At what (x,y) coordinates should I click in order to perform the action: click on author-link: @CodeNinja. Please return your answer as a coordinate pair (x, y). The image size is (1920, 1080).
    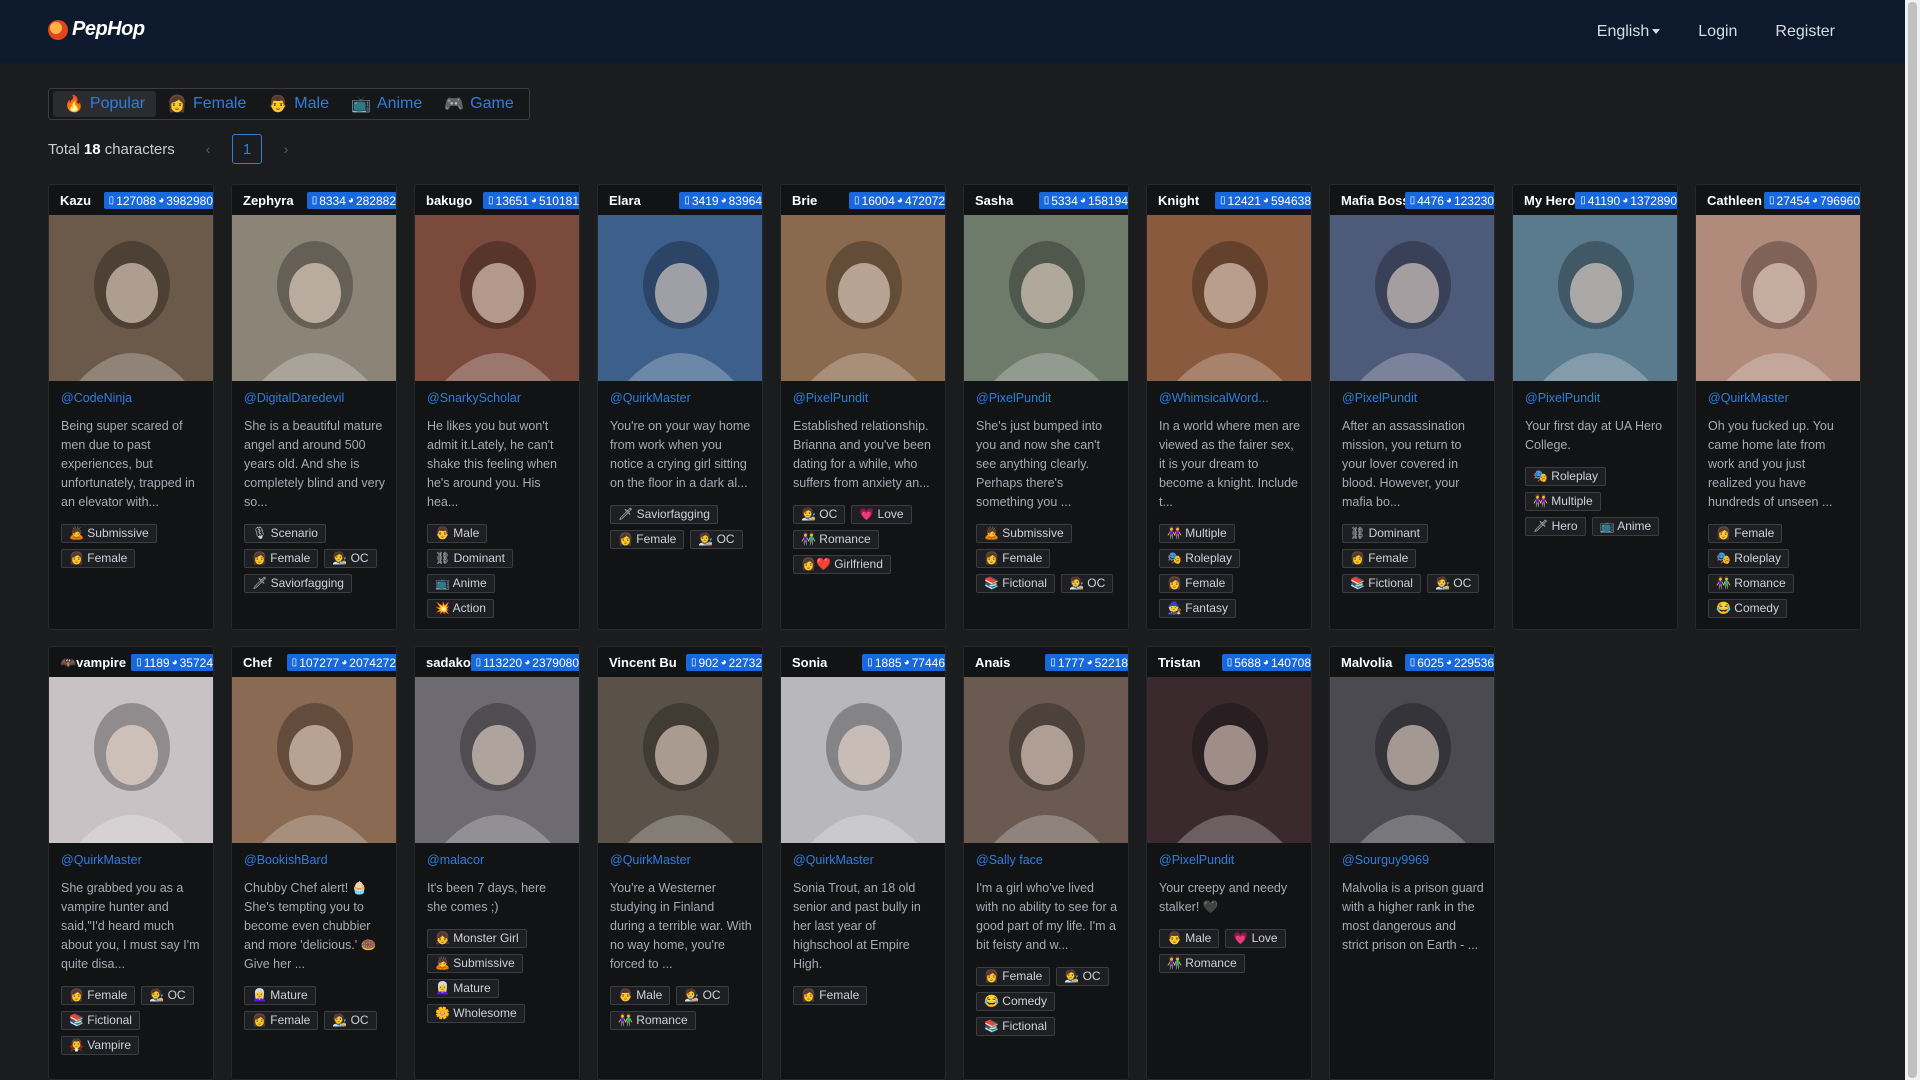
    Looking at the image, I should click on (96, 398).